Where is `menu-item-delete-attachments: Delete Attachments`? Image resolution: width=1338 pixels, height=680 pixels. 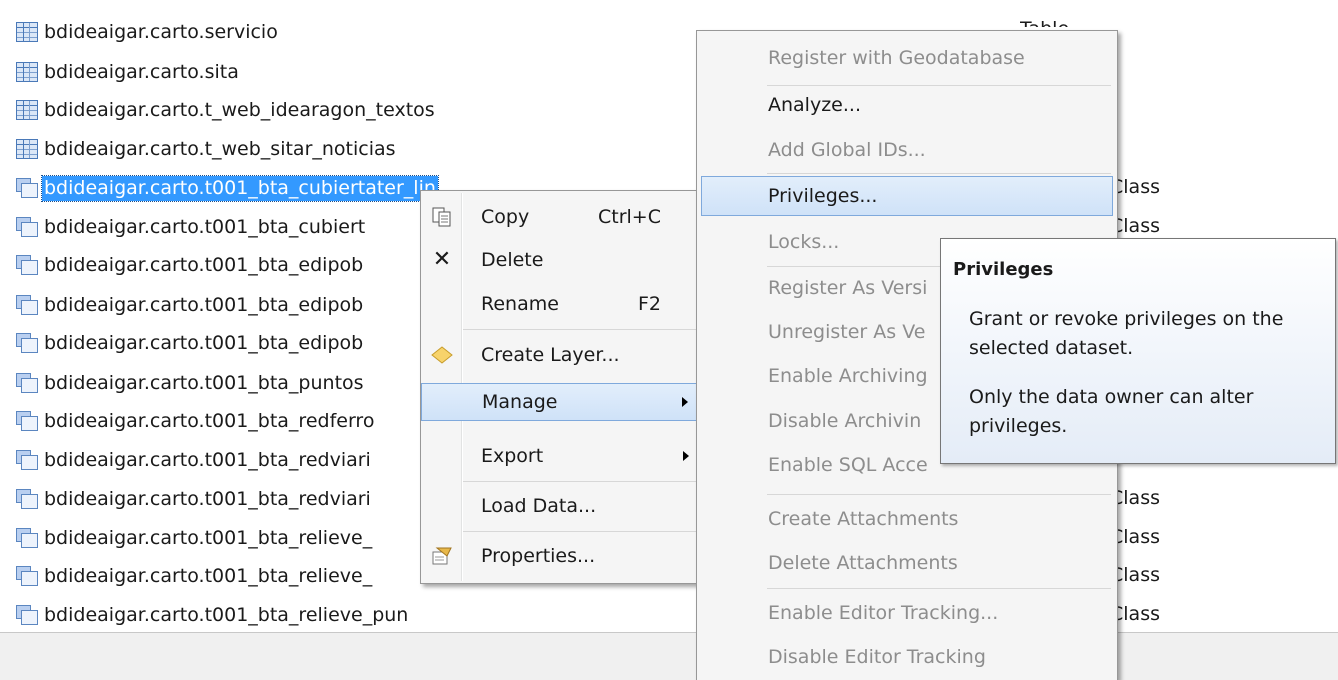 menu-item-delete-attachments: Delete Attachments is located at coordinates (907, 563).